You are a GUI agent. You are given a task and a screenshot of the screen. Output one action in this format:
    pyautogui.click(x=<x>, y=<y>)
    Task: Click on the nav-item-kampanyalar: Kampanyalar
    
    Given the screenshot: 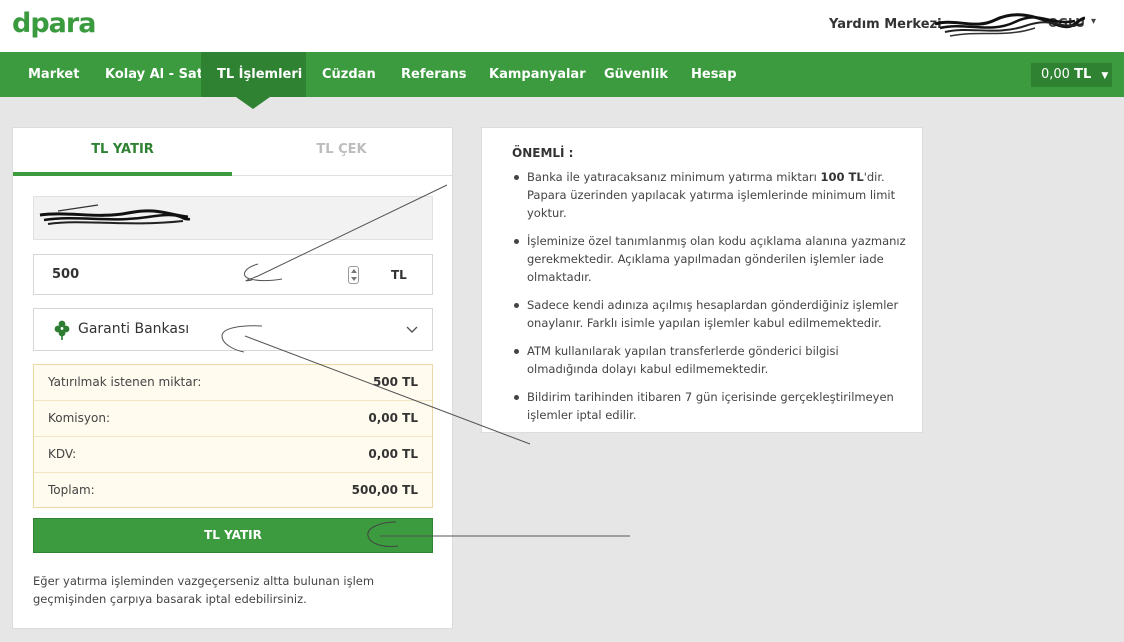 What is the action you would take?
    pyautogui.click(x=537, y=74)
    